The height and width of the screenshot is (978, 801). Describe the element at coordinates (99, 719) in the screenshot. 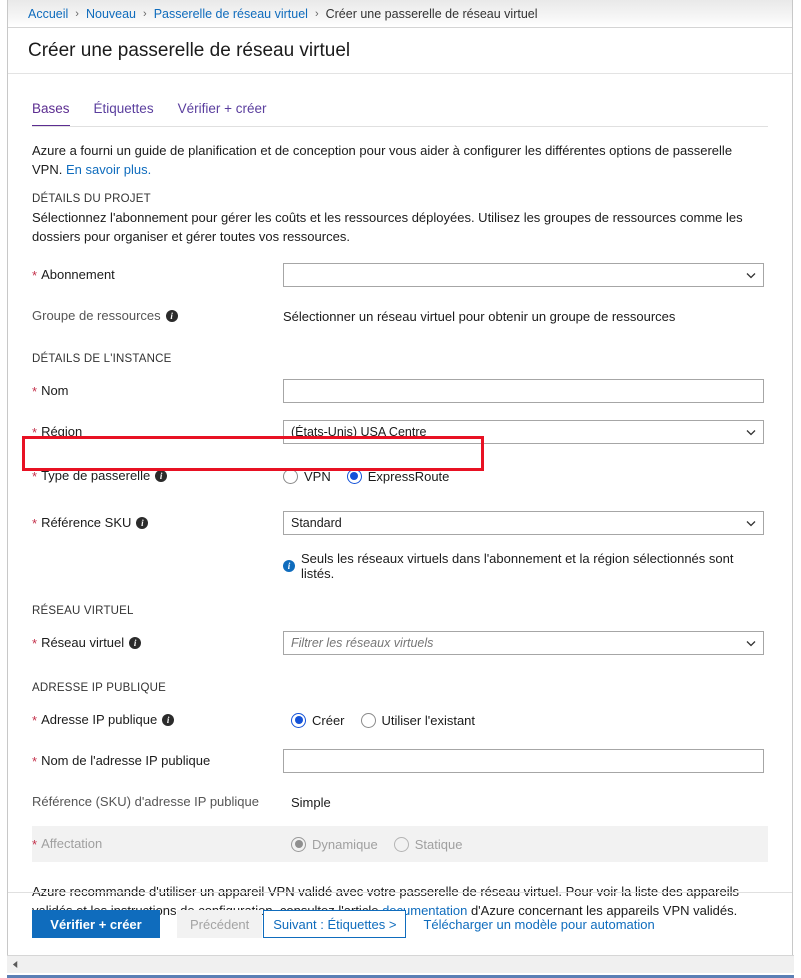

I see `label-public-ip-address-text: Adresse IP publique` at that location.